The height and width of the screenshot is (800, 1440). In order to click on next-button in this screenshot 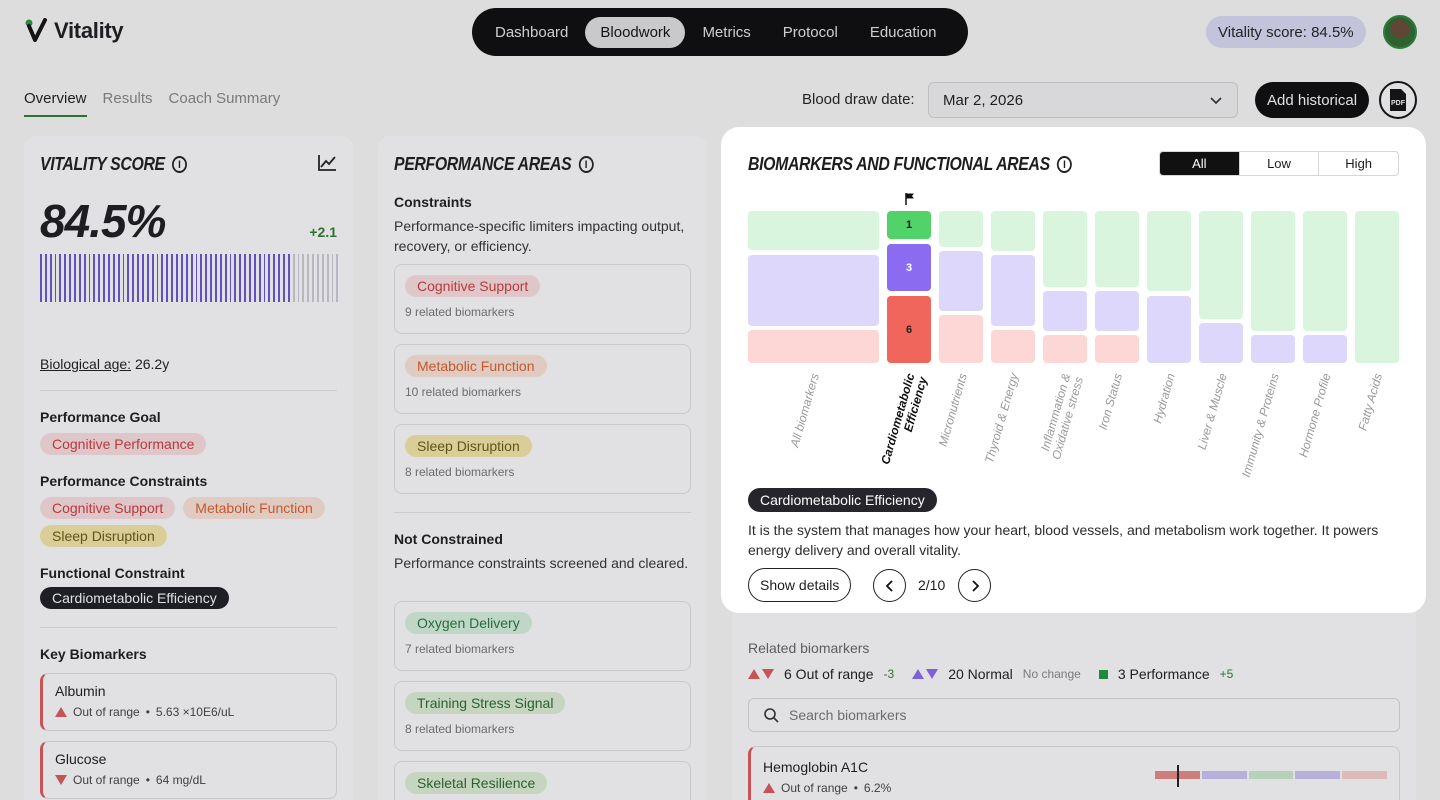, I will do `click(974, 585)`.